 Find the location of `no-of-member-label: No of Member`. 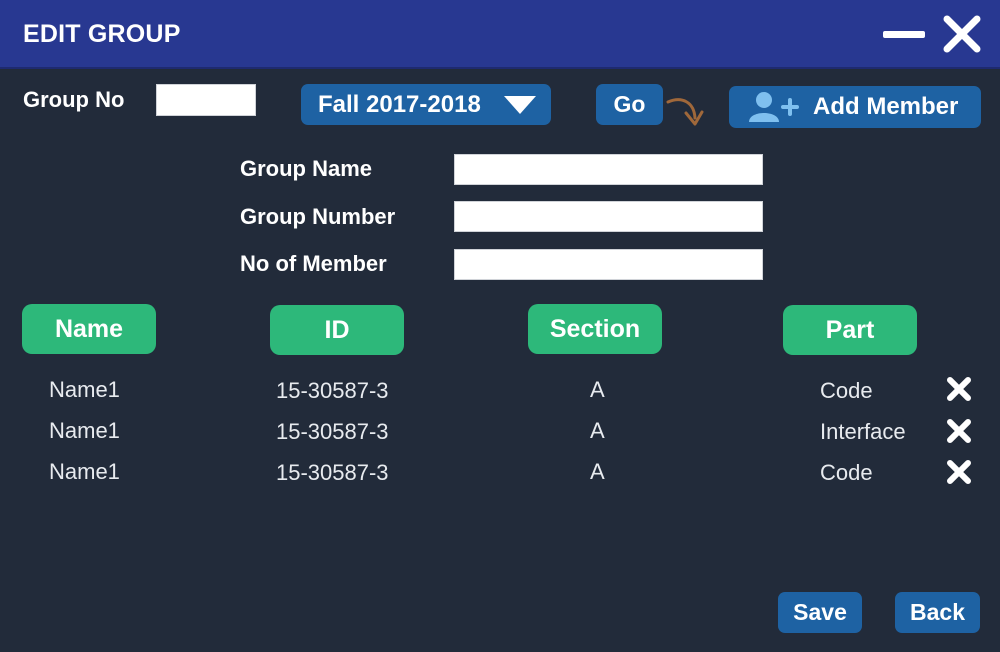

no-of-member-label: No of Member is located at coordinates (313, 263).